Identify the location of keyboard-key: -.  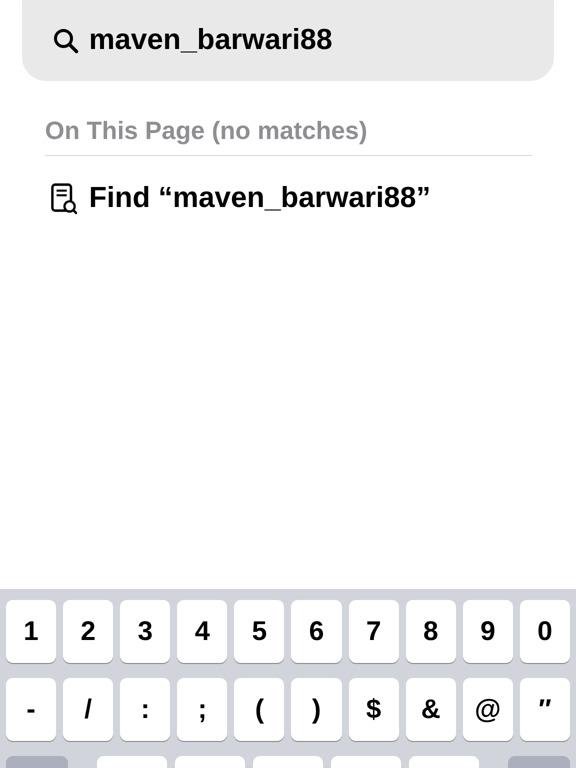
(31, 709).